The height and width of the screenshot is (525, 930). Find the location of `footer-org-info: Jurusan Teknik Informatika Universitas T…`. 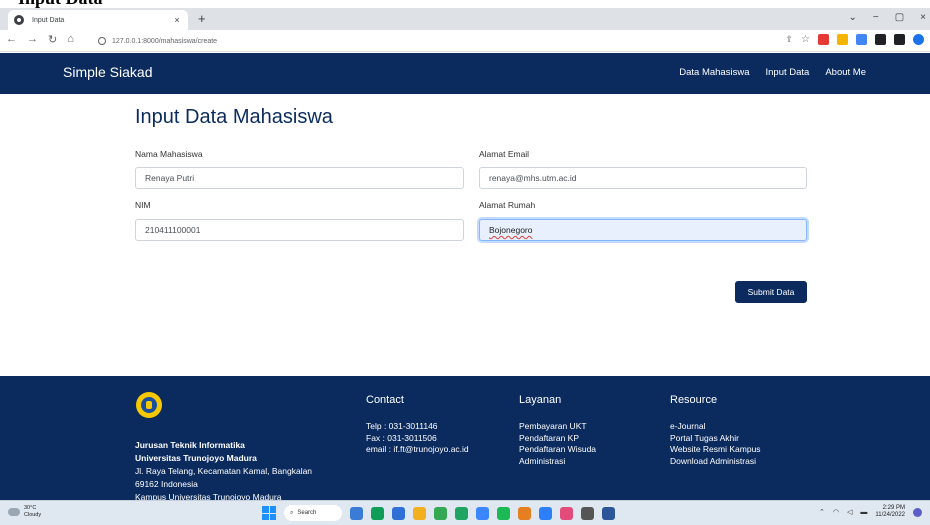

footer-org-info: Jurusan Teknik Informatika Universitas T… is located at coordinates (223, 469).